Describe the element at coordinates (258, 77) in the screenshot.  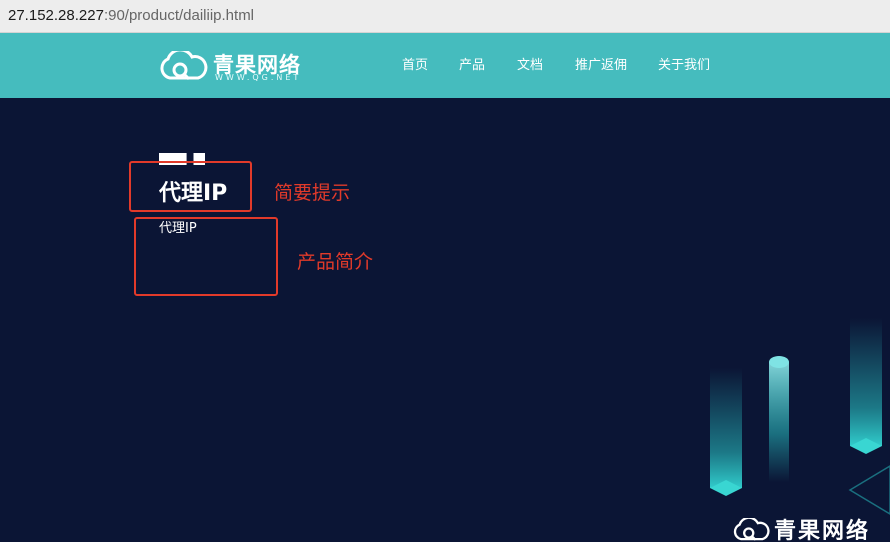
I see `logo-subtitle: WWW.QG.NET` at that location.